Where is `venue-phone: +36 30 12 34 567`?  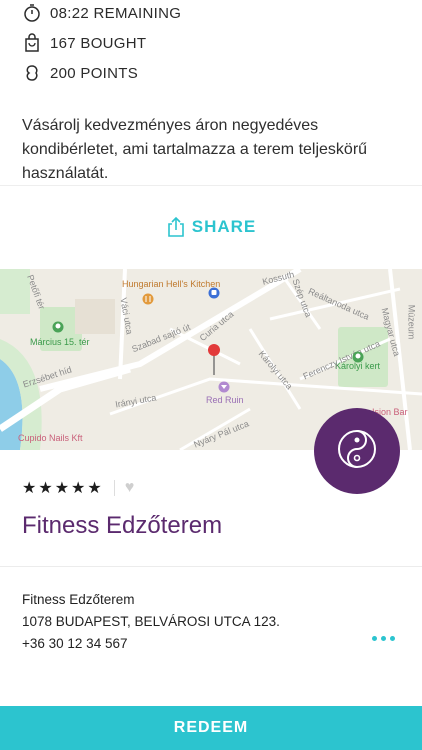
venue-phone: +36 30 12 34 567 is located at coordinates (151, 644).